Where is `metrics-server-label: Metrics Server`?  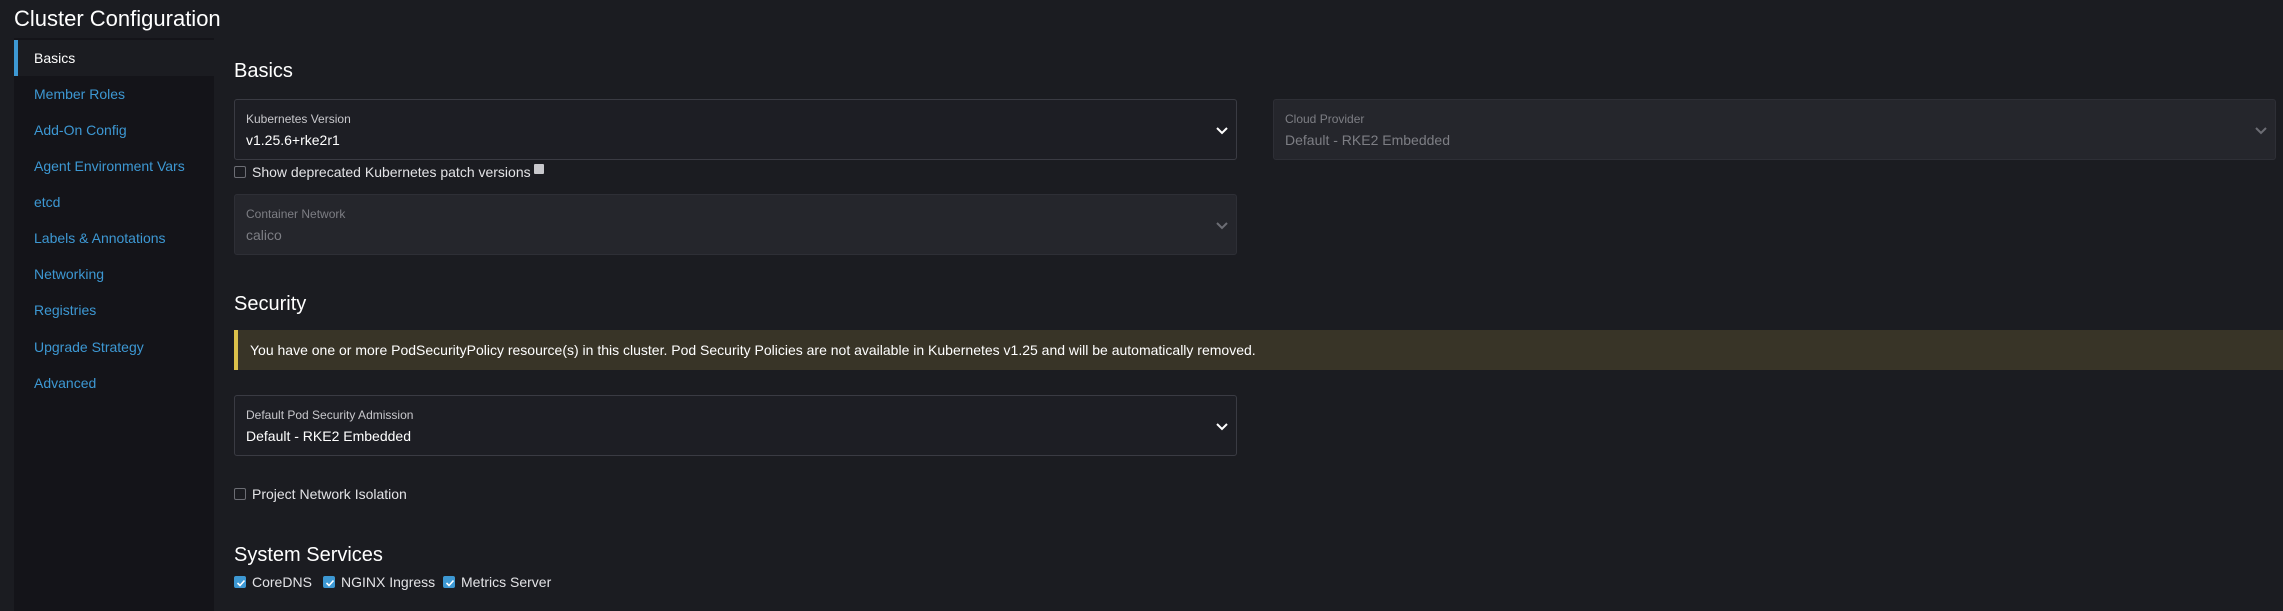 metrics-server-label: Metrics Server is located at coordinates (506, 582).